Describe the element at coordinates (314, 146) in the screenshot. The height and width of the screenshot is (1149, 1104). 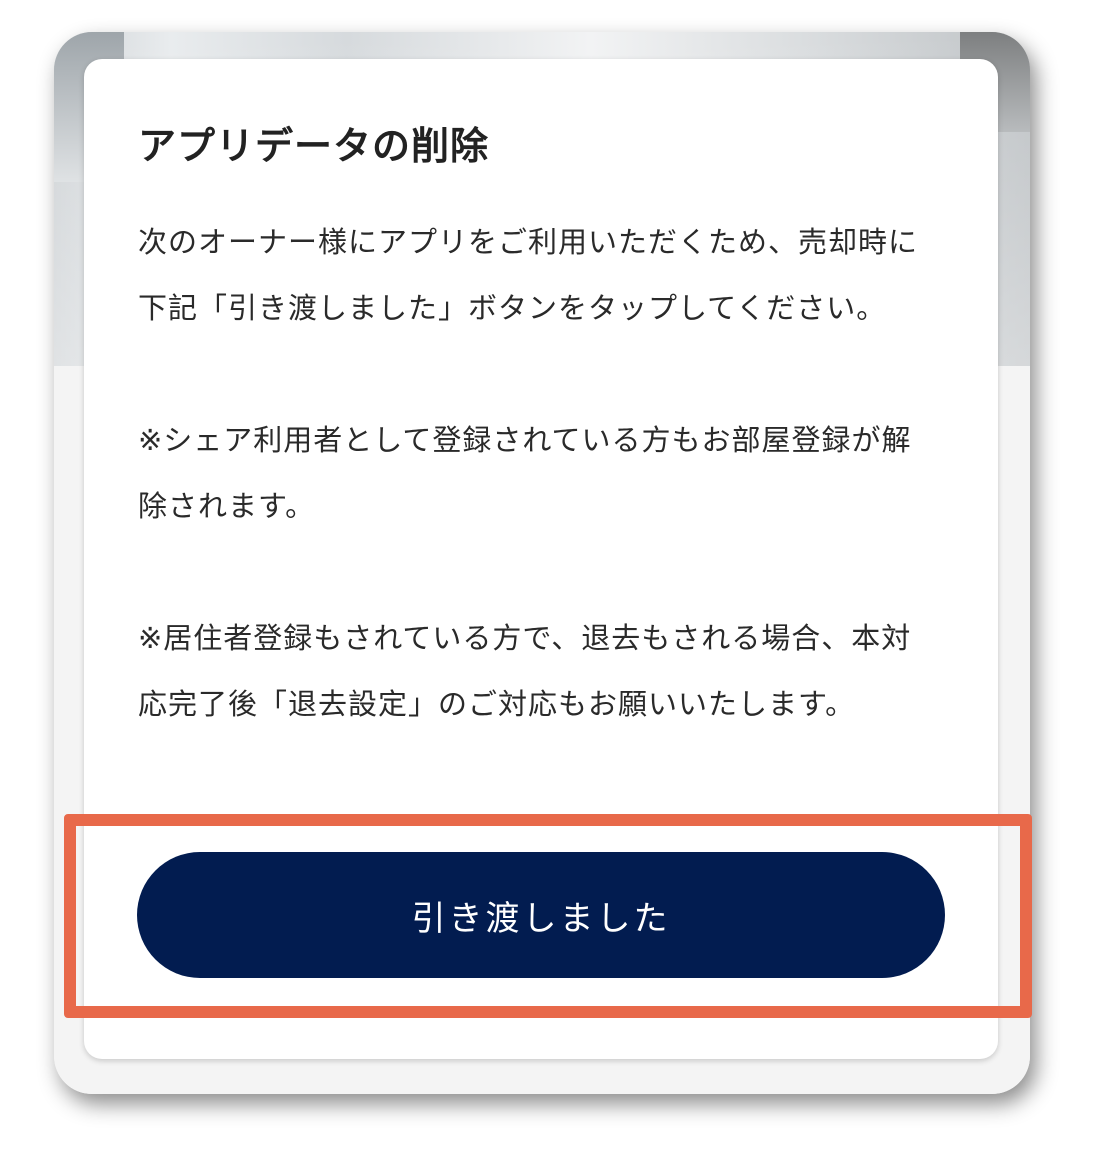
I see `dialog-title: アプリデータの削除` at that location.